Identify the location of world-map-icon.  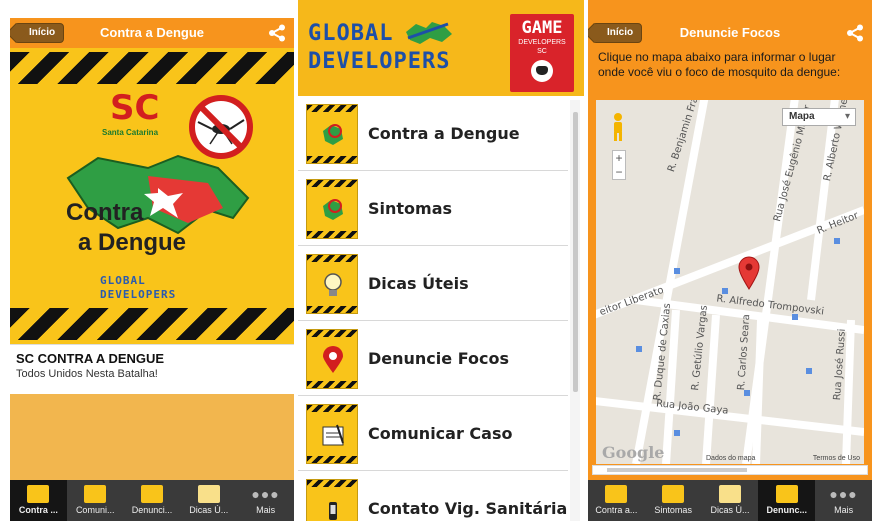
(429, 33).